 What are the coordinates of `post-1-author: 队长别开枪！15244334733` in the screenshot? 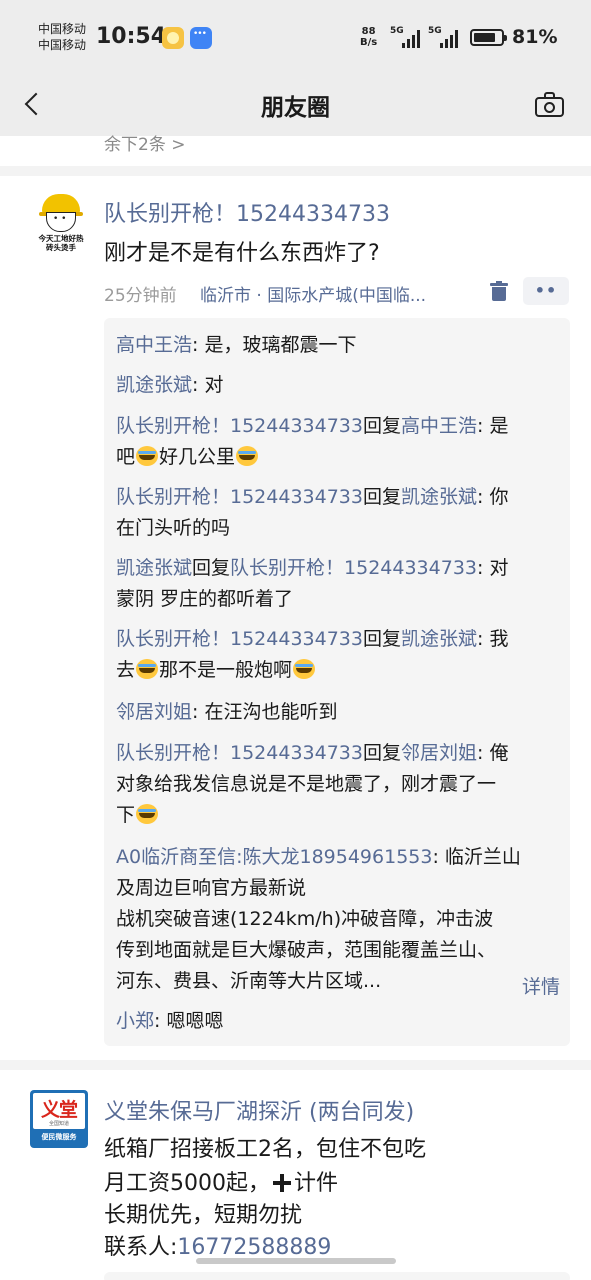 It's located at (247, 212).